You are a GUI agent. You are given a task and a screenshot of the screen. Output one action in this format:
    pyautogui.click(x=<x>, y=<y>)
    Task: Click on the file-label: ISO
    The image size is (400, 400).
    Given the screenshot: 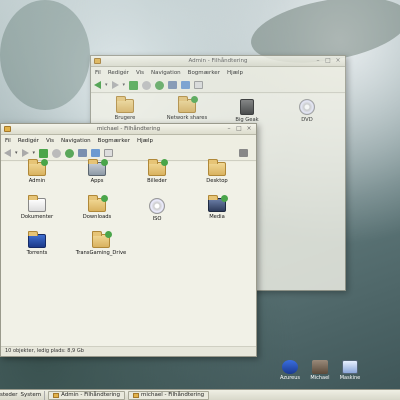 What is the action you would take?
    pyautogui.click(x=157, y=219)
    